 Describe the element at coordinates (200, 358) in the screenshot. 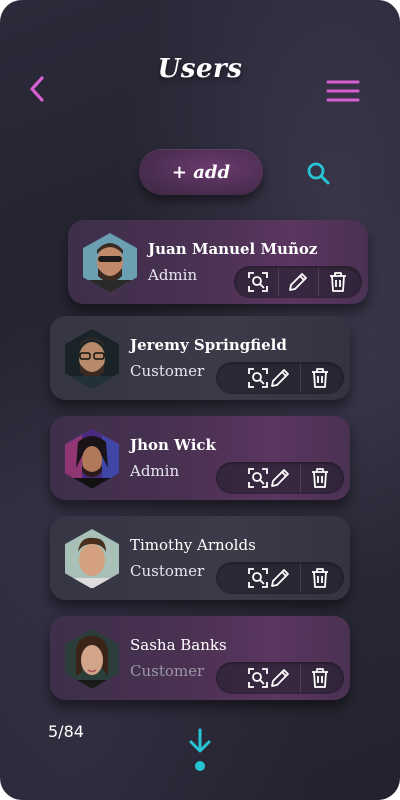

I see `user-card: Jeremy Springfield Customer` at that location.